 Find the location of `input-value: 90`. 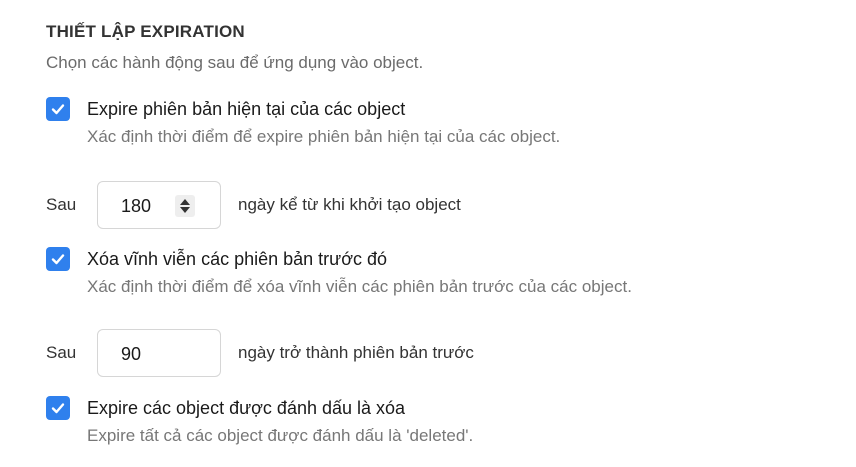

input-value: 90 is located at coordinates (131, 354).